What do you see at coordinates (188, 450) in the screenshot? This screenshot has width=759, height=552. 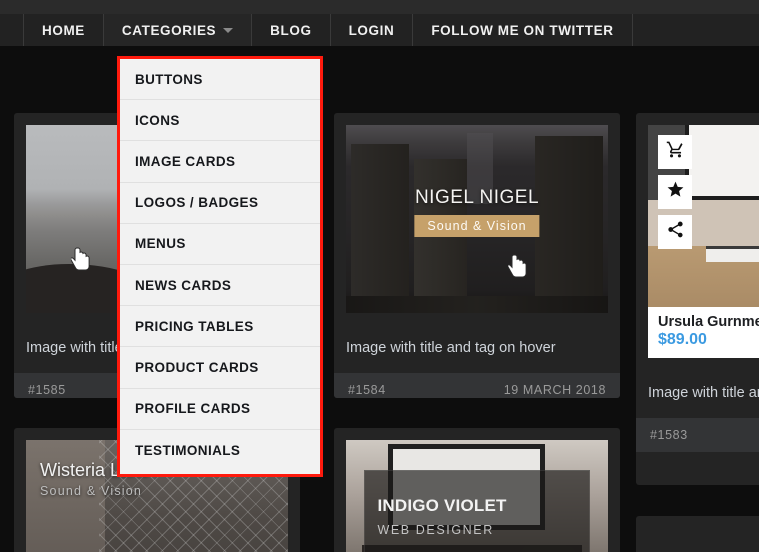 I see `dropdown-item-testimonials-label: TESTIMONIALS` at bounding box center [188, 450].